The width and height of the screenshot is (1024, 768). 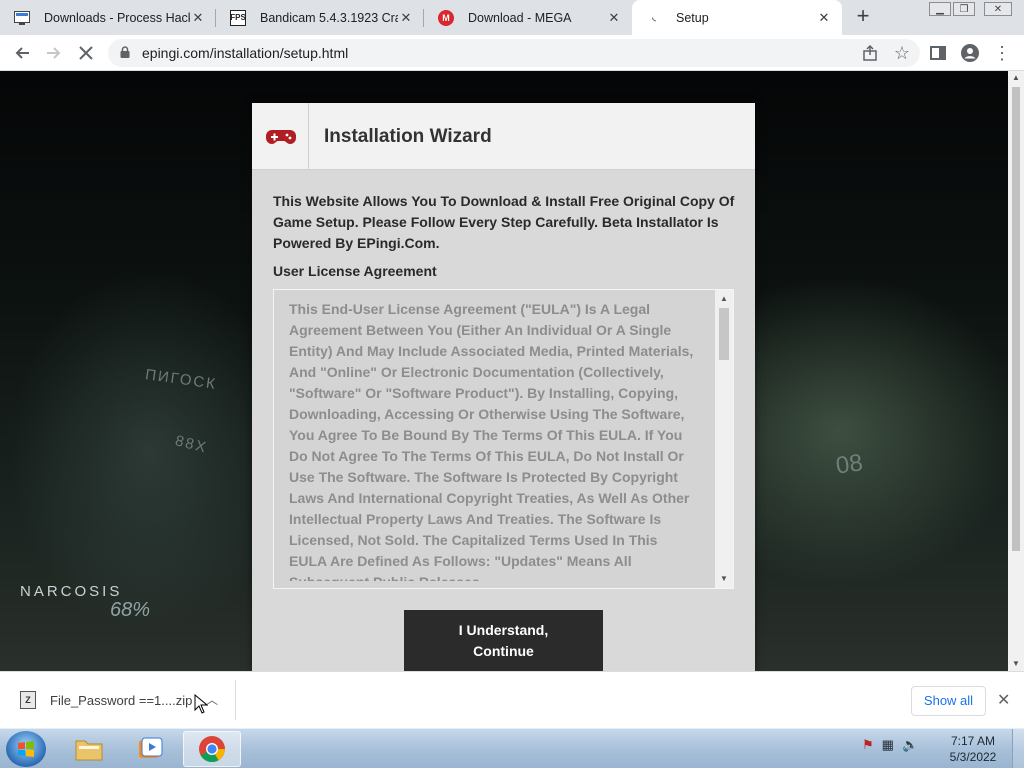 I want to click on volume-icon: 🔈, so click(x=910, y=745).